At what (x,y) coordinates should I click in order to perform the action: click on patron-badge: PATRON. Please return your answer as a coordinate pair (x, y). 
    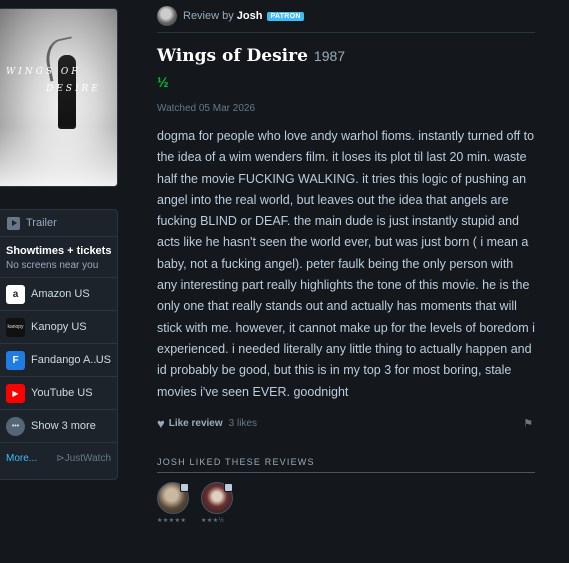
    Looking at the image, I should click on (285, 16).